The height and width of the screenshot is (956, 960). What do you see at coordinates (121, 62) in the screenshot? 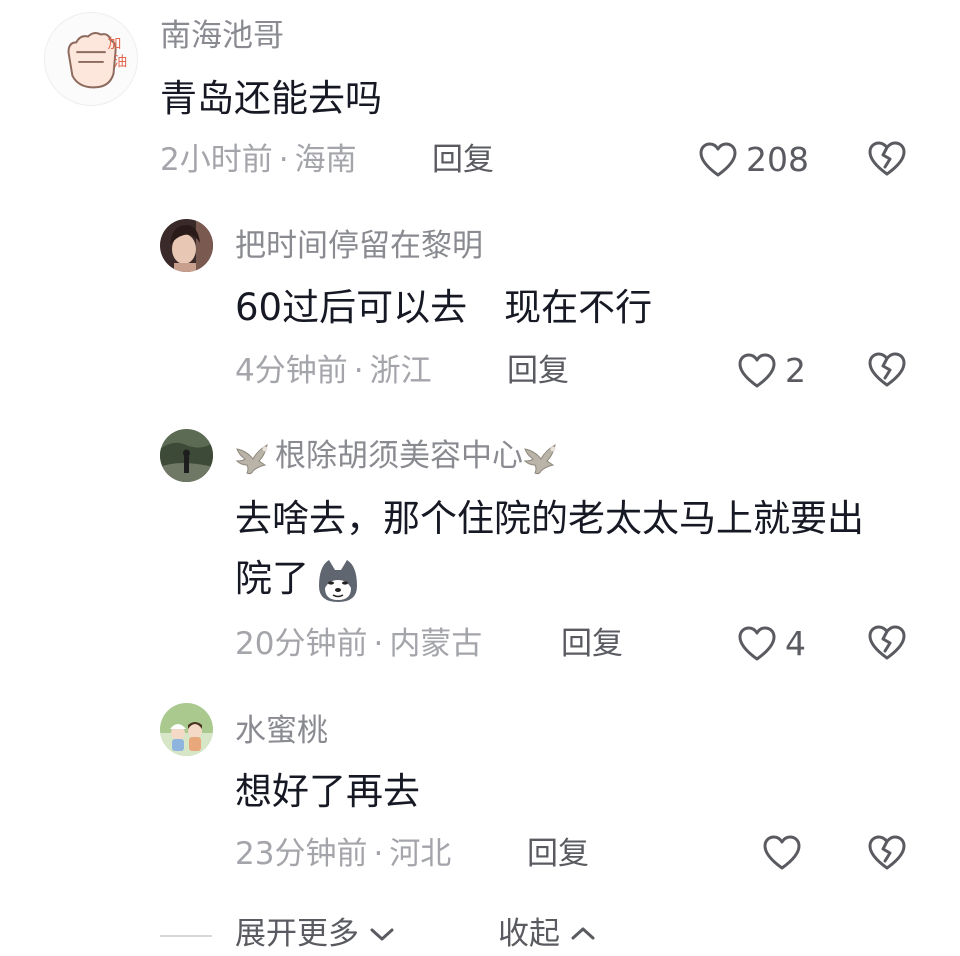
I see `svg-text: 油` at bounding box center [121, 62].